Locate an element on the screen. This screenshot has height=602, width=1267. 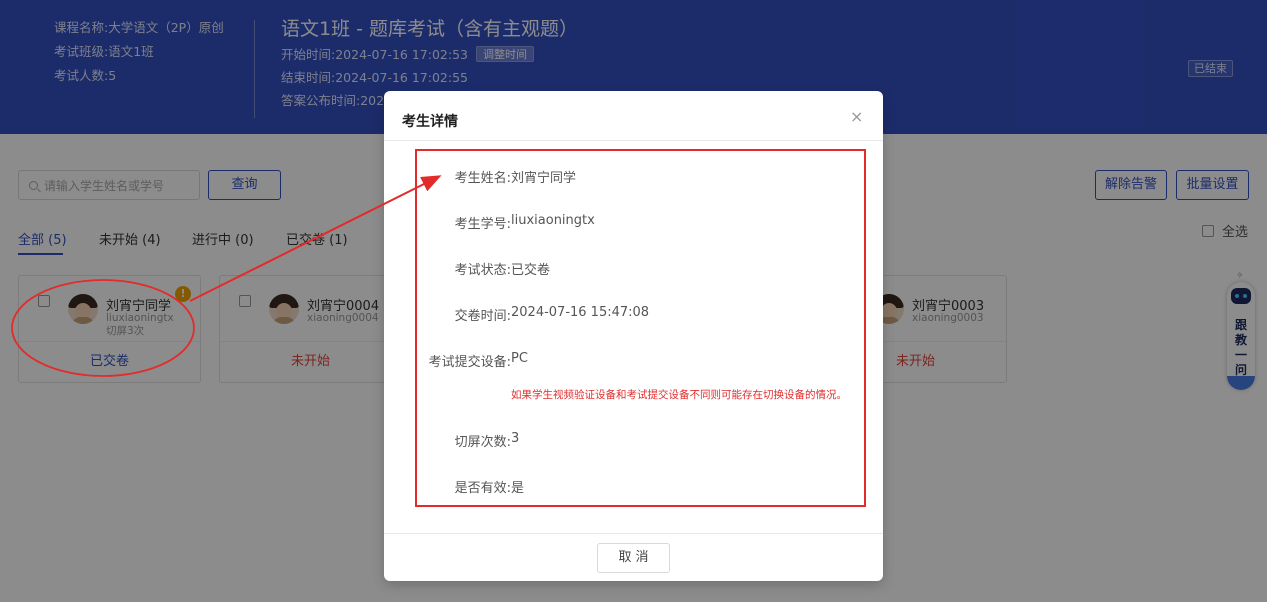
field-value: liuxiaoningtx is located at coordinates (553, 220).